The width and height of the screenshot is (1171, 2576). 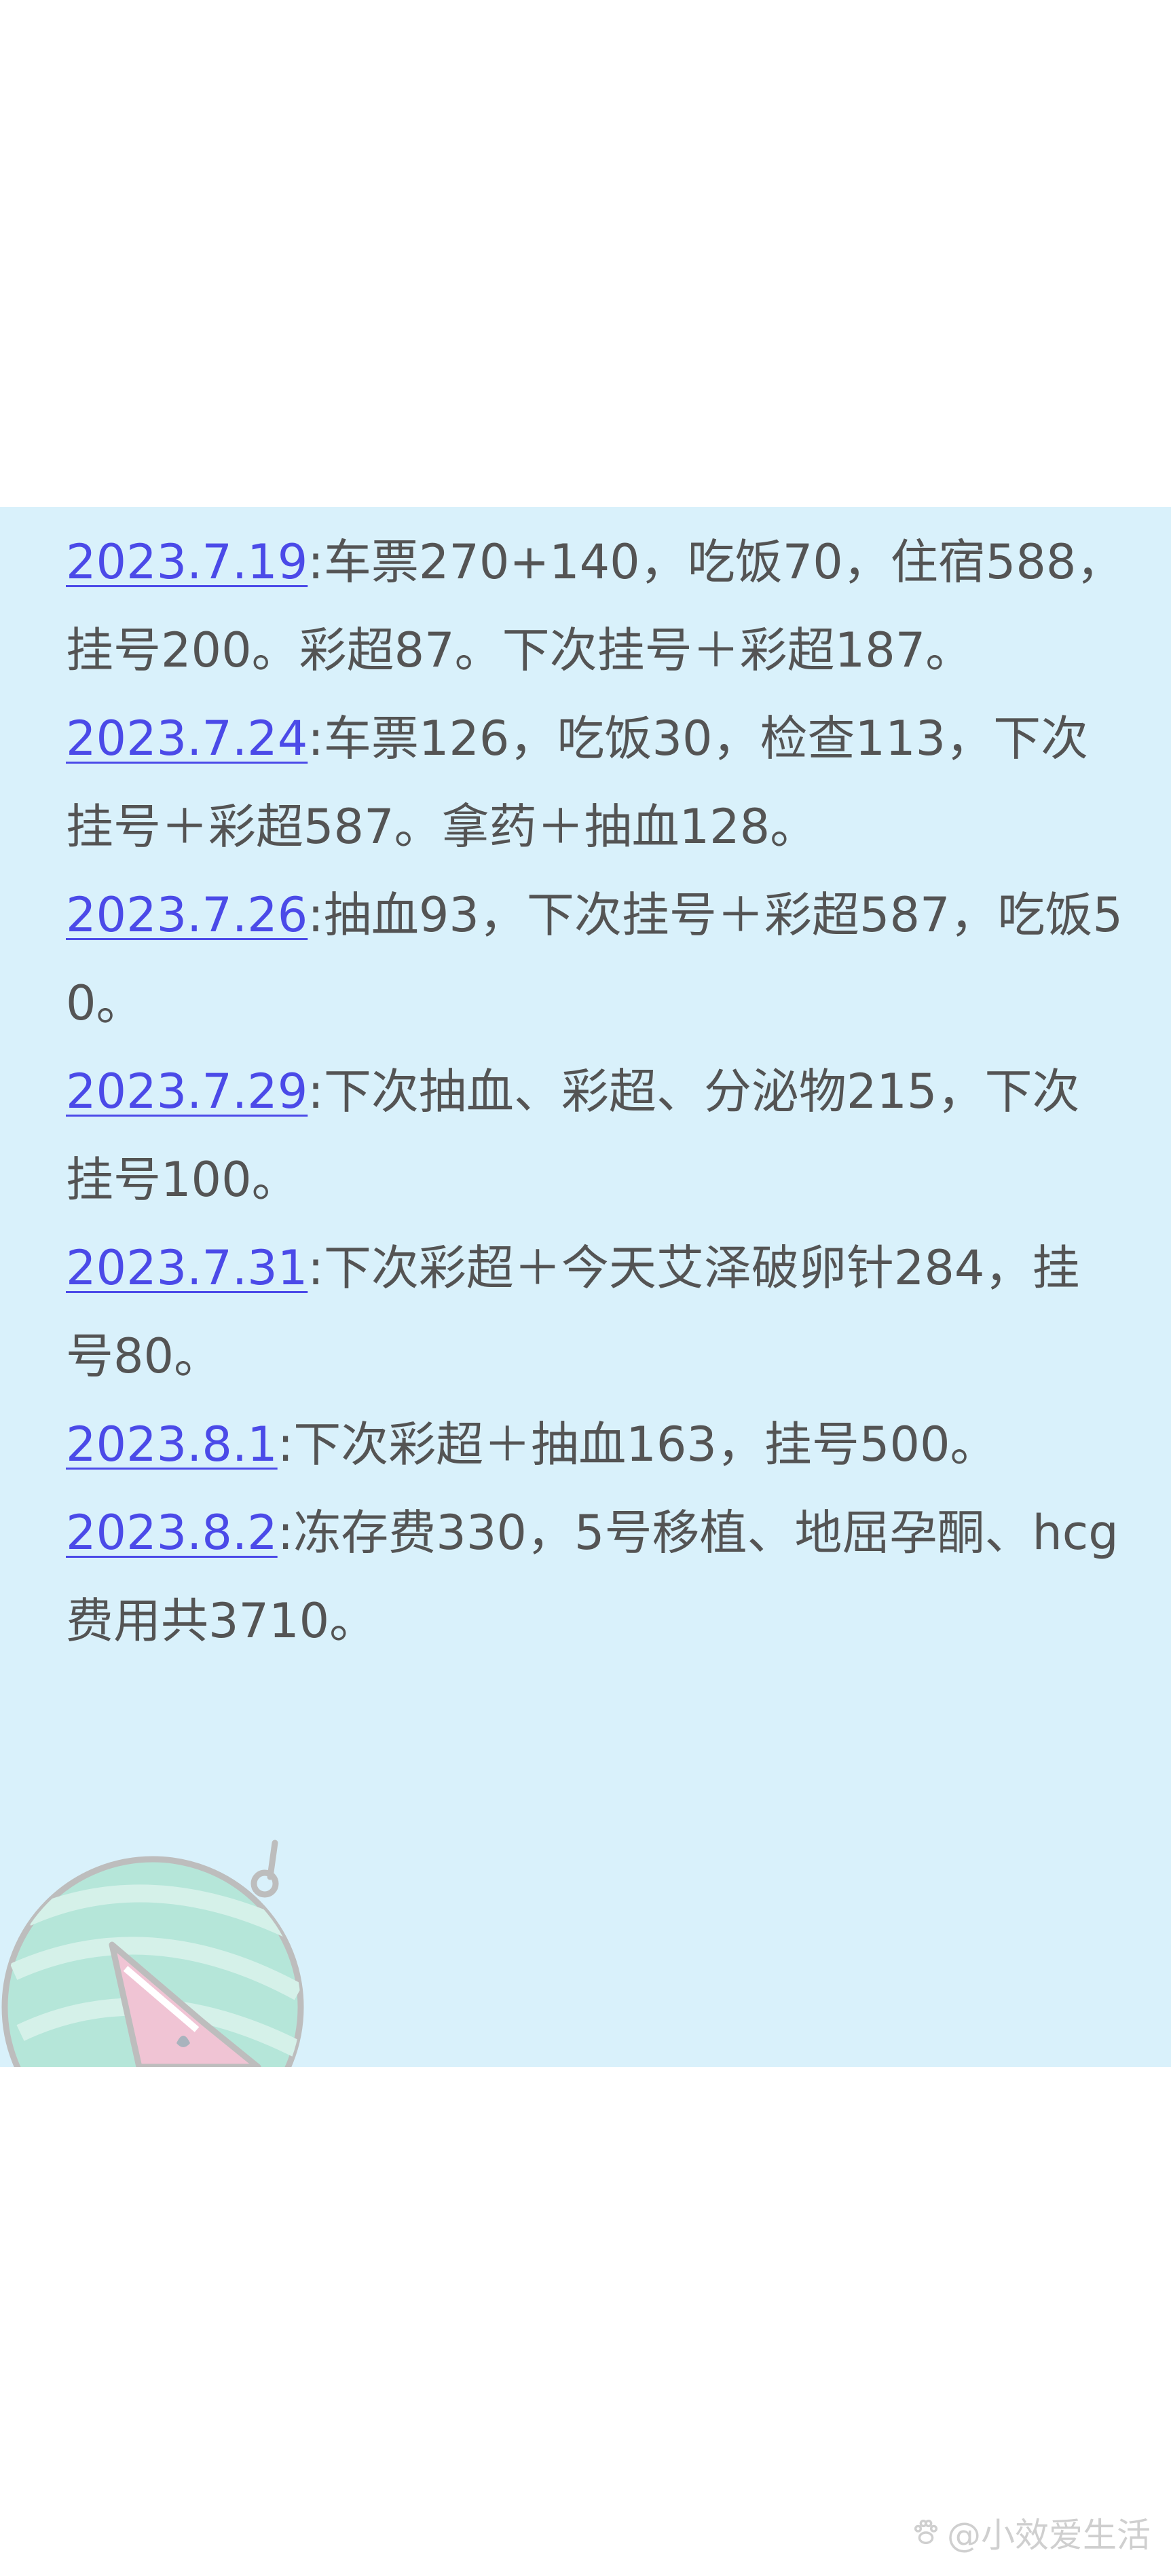 I want to click on watermelon-icon, so click(x=152, y=1954).